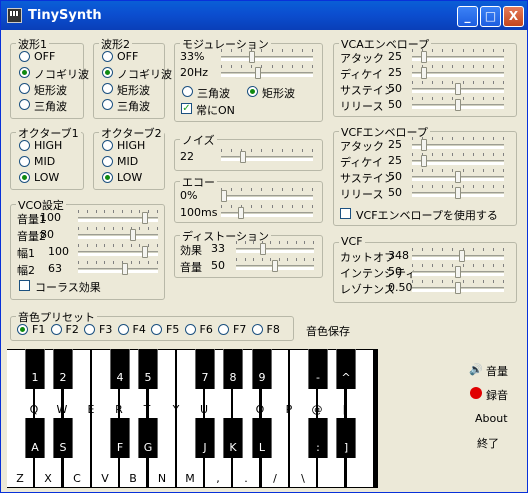  Describe the element at coordinates (264, 15) in the screenshot. I see `title-bar: TinySynth _ □ X` at that location.